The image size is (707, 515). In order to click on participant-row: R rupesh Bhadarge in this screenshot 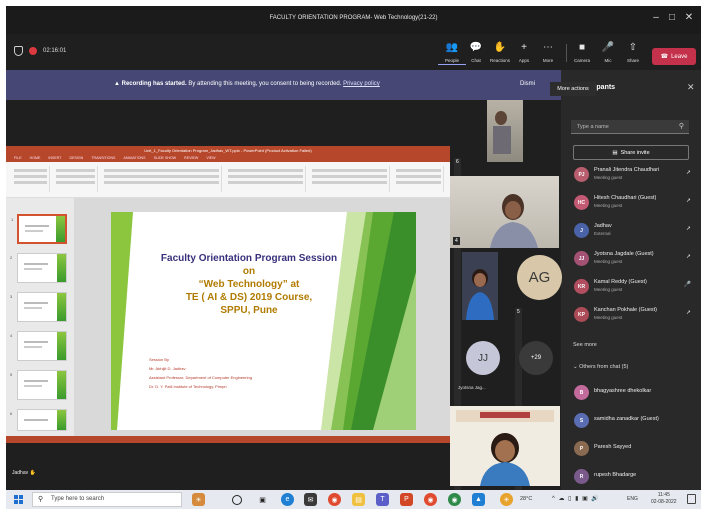, I will do `click(635, 478)`.